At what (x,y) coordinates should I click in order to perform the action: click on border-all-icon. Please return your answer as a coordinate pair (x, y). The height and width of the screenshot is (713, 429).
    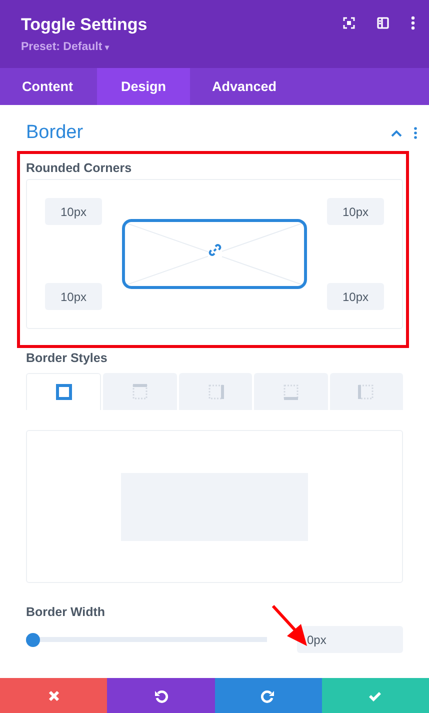
    Looking at the image, I should click on (64, 392).